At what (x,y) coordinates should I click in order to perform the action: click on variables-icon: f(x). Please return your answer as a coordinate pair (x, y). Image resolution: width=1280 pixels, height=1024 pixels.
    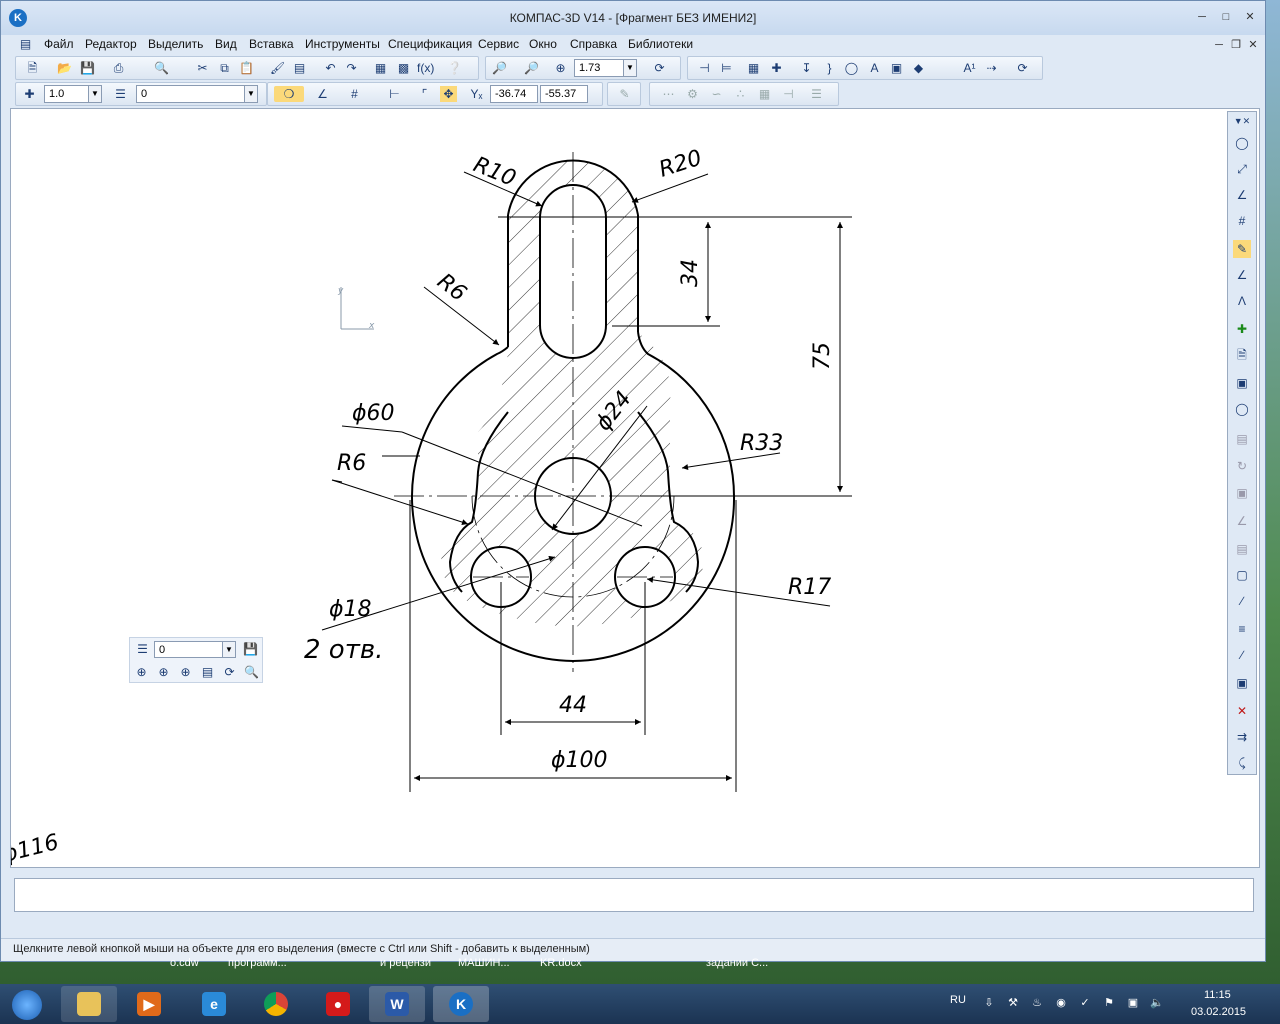
    Looking at the image, I should click on (425, 68).